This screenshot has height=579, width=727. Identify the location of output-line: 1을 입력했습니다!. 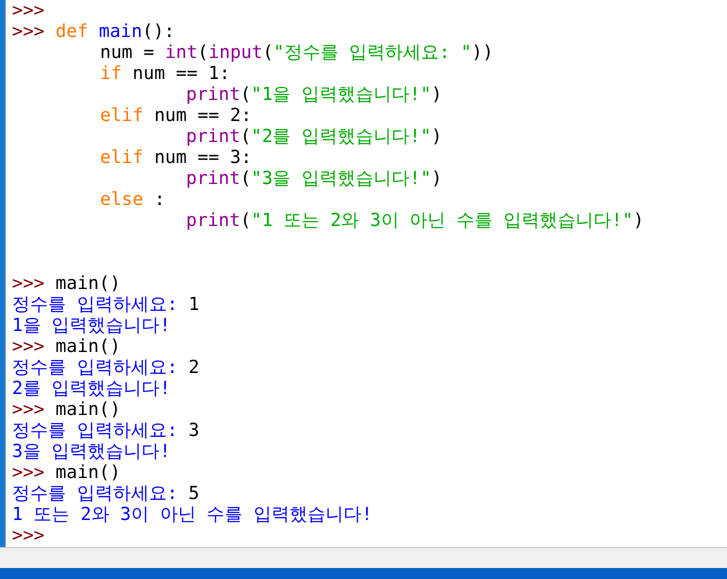
(91, 325).